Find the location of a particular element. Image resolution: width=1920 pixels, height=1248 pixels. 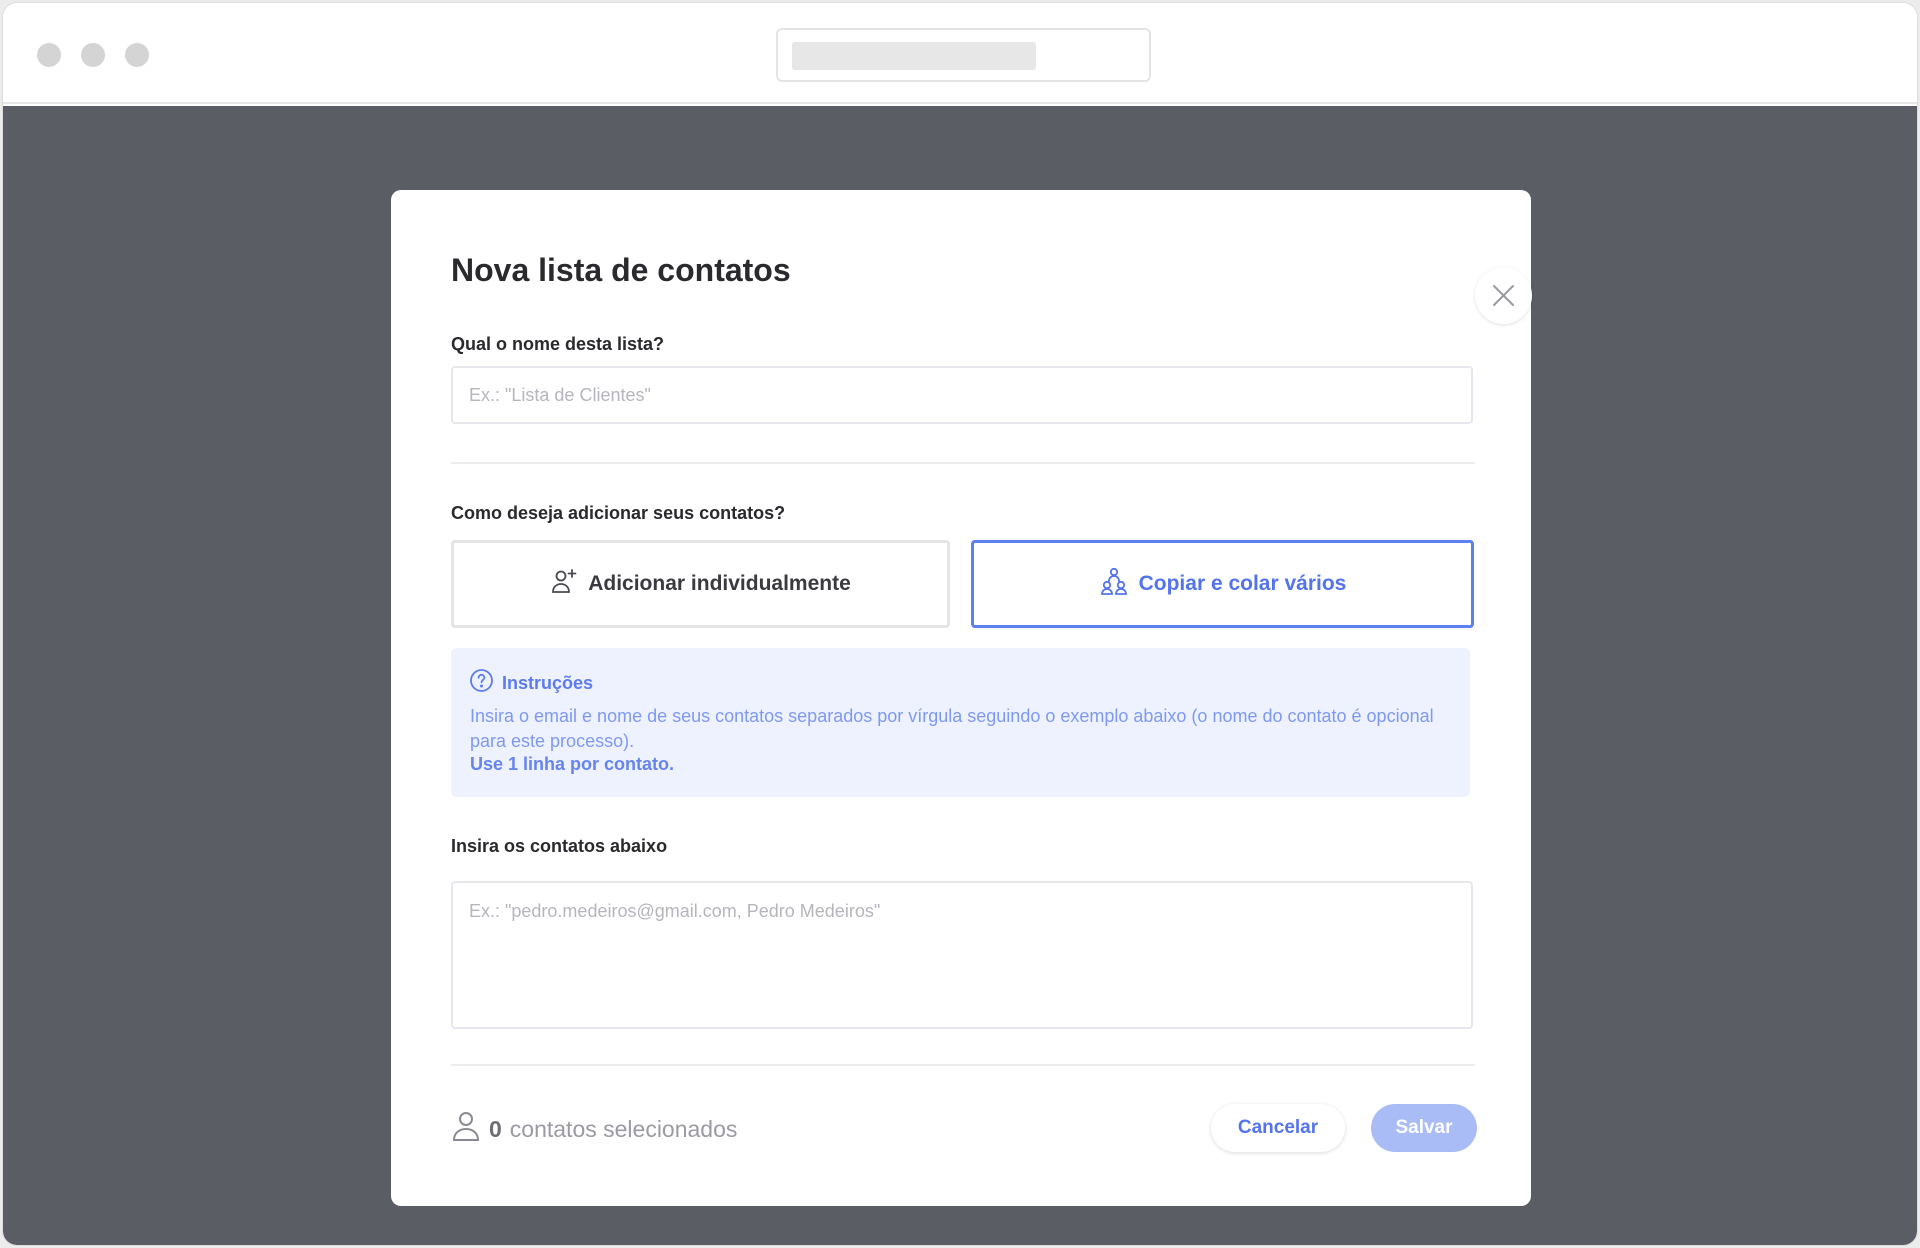

window-maximize-dot is located at coordinates (137, 55).